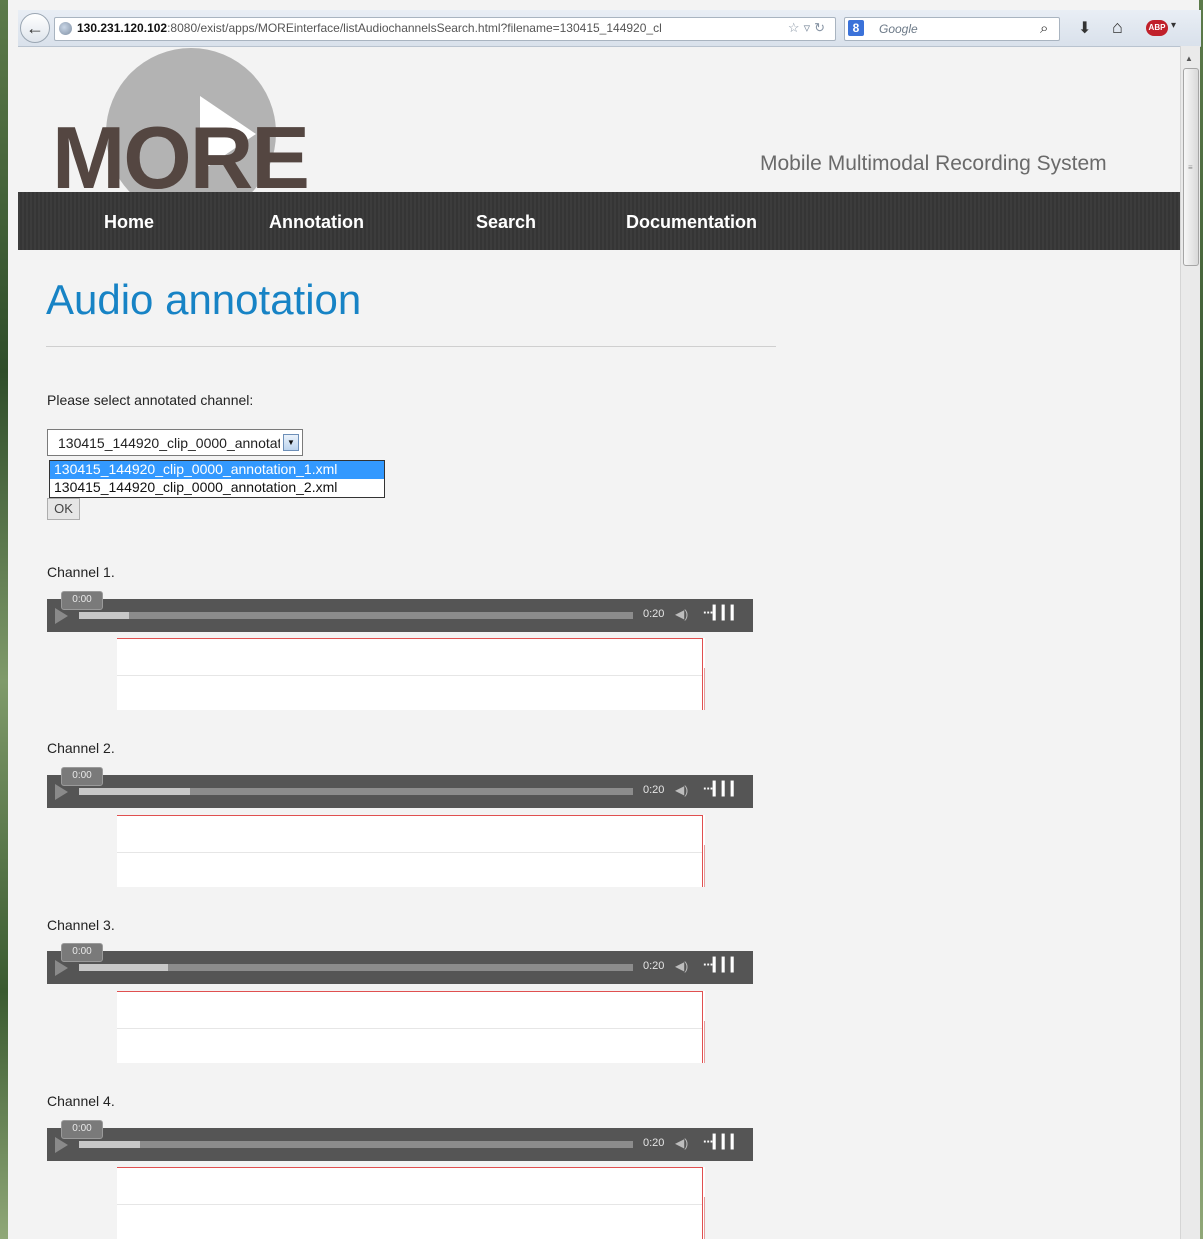  What do you see at coordinates (81, 925) in the screenshot?
I see `channel-label: Channel 3.` at bounding box center [81, 925].